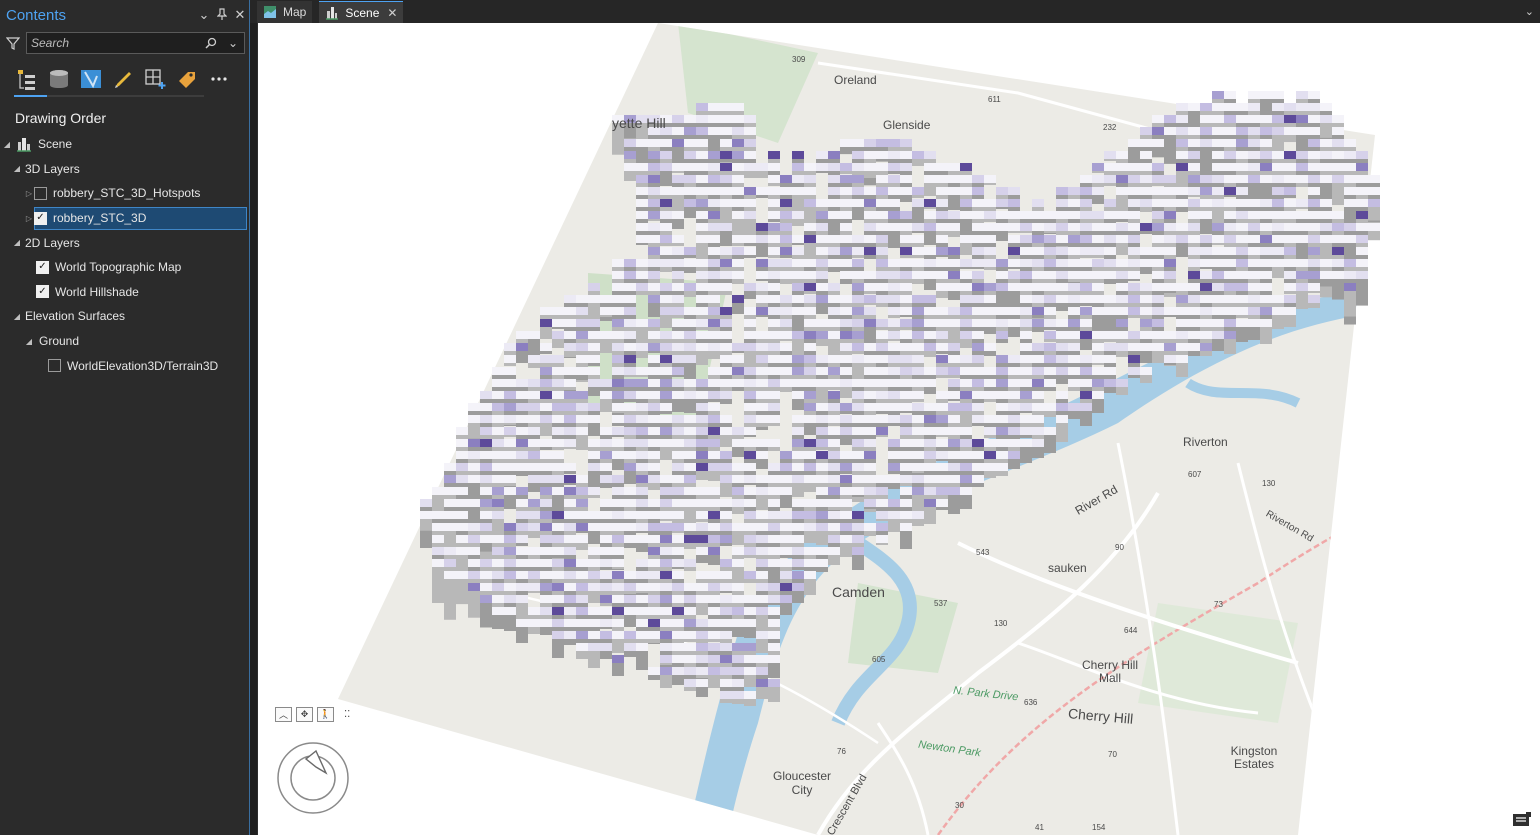  I want to click on tree-label: Ground, so click(59, 341).